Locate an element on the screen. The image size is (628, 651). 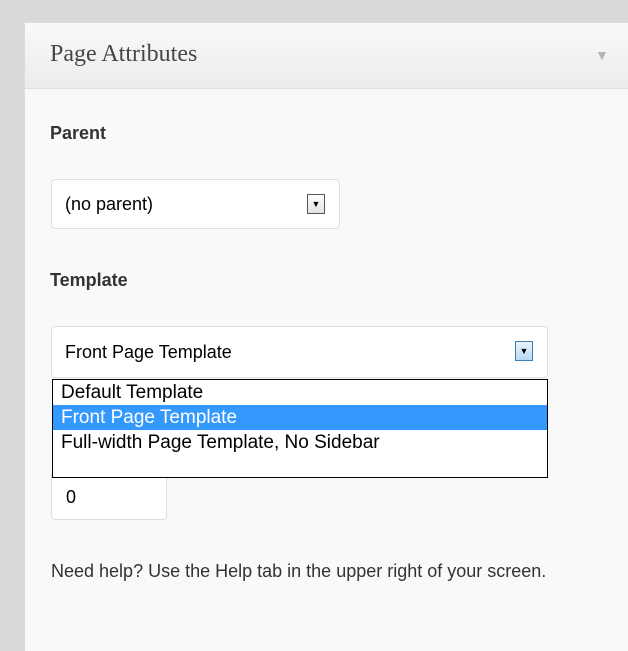
parent-select: (no parent) ▼ is located at coordinates (195, 204).